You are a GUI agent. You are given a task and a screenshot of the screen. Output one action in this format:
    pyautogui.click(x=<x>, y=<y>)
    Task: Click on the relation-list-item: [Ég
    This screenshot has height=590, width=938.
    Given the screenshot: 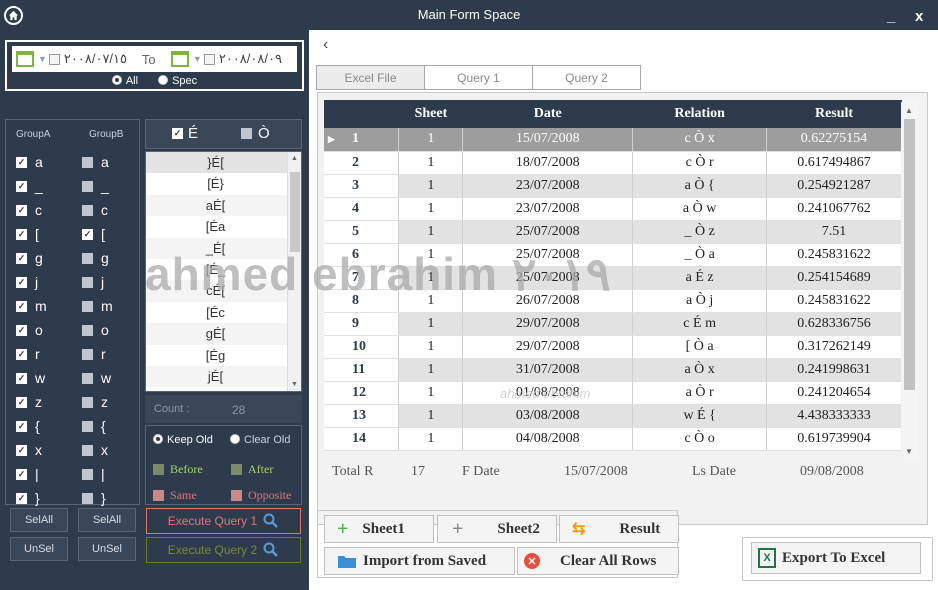 What is the action you would take?
    pyautogui.click(x=223, y=355)
    